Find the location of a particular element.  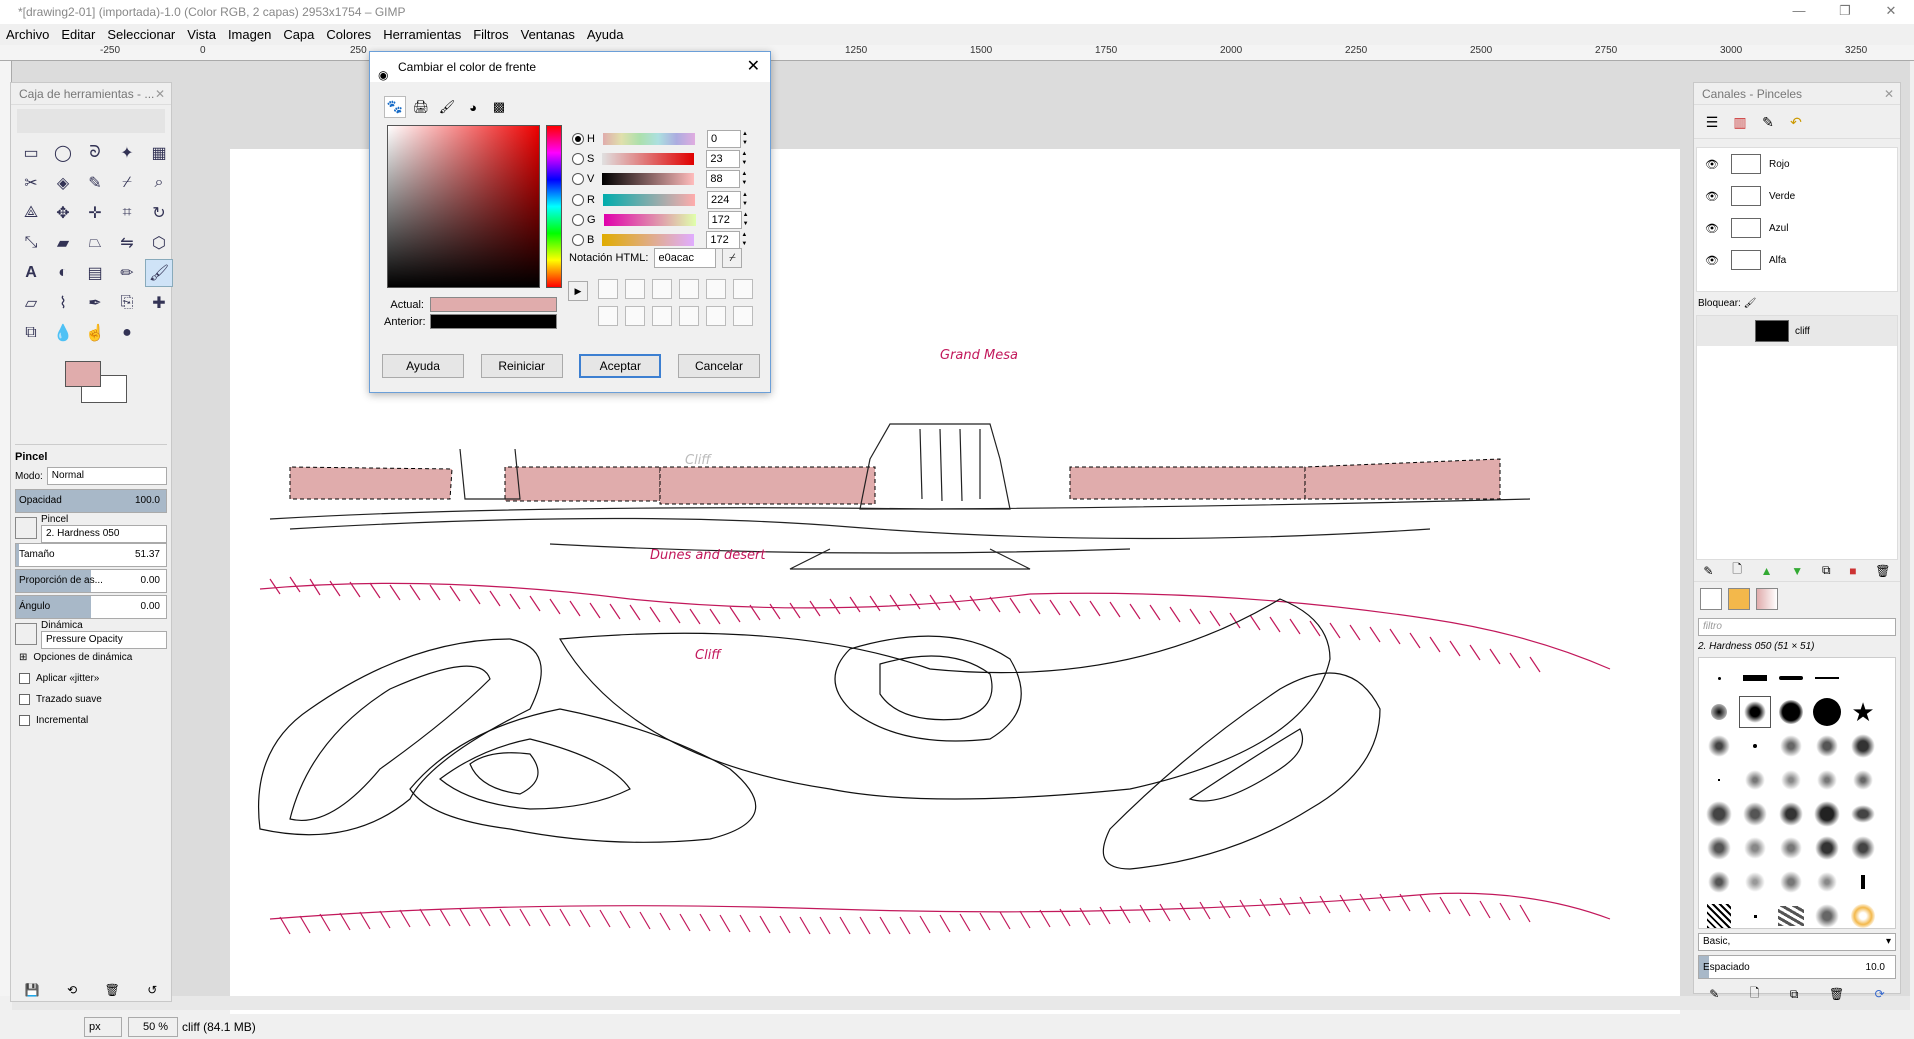

v-value-field: 88 is located at coordinates (723, 179).